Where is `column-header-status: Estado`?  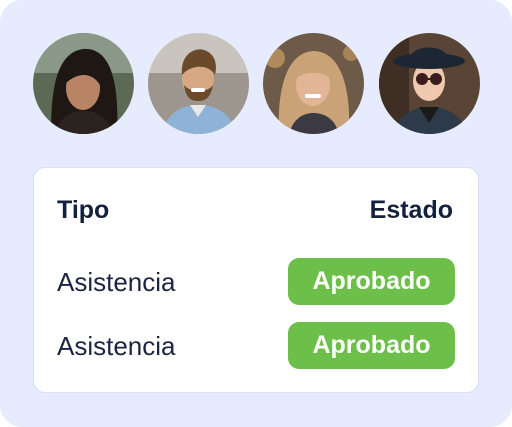 column-header-status: Estado is located at coordinates (411, 210).